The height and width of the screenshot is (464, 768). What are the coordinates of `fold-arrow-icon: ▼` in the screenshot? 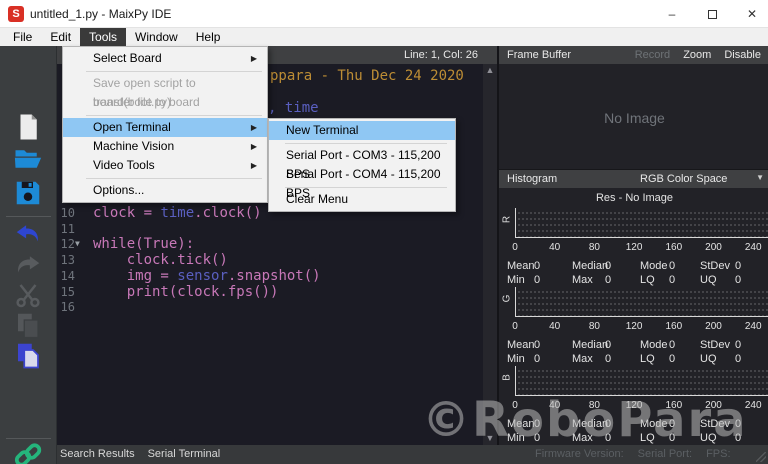 It's located at (77, 243).